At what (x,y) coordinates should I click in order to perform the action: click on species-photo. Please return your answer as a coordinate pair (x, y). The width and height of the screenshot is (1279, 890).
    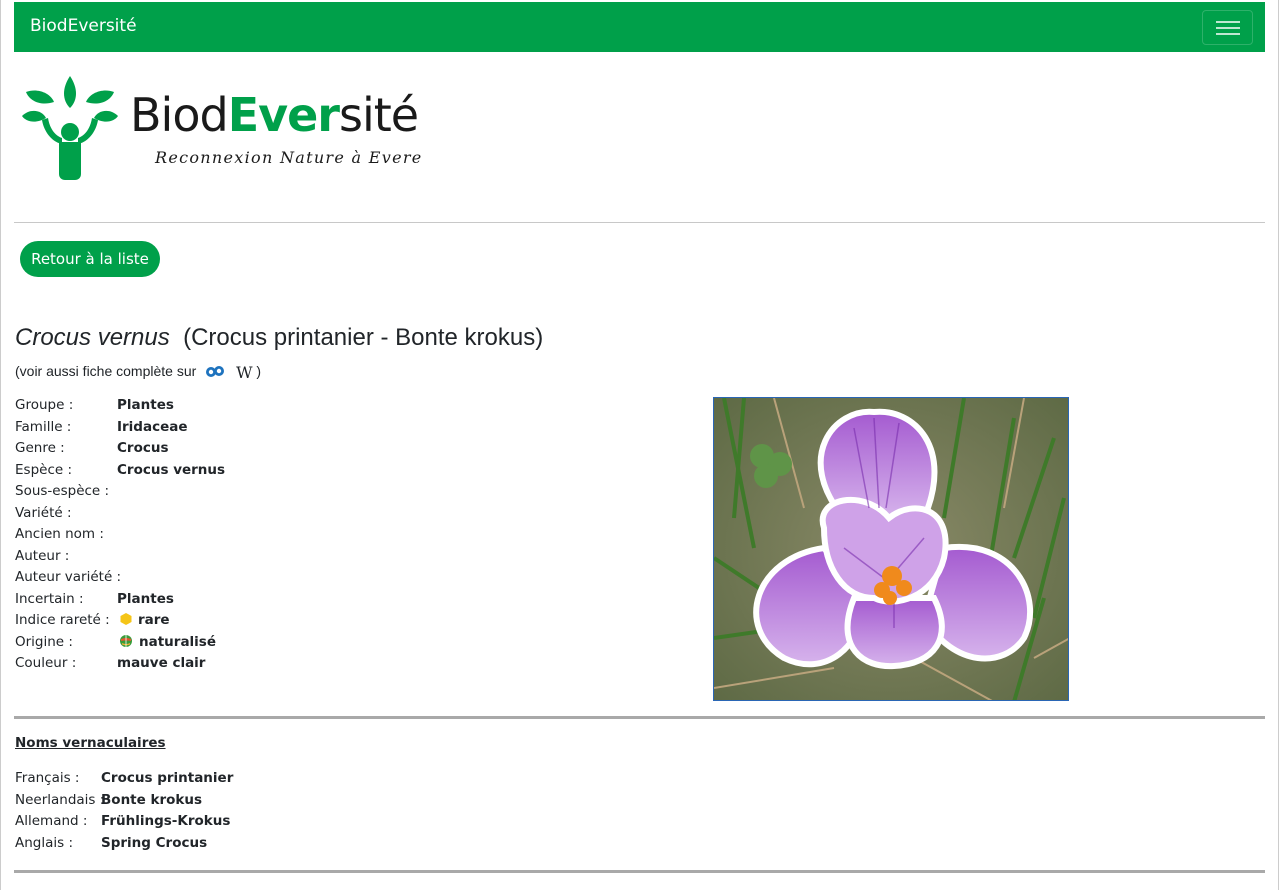
    Looking at the image, I should click on (891, 549).